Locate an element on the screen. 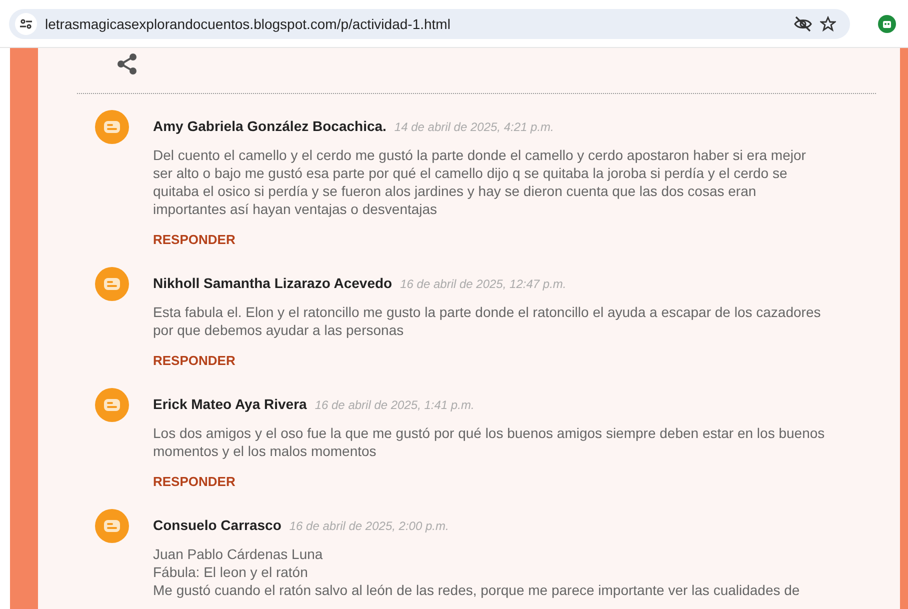 This screenshot has height=609, width=908. comment-text-line: Me gustó cuando el ratón salvo al león de las redes, porque me parece importante ver las cualidades de is located at coordinates (477, 590).